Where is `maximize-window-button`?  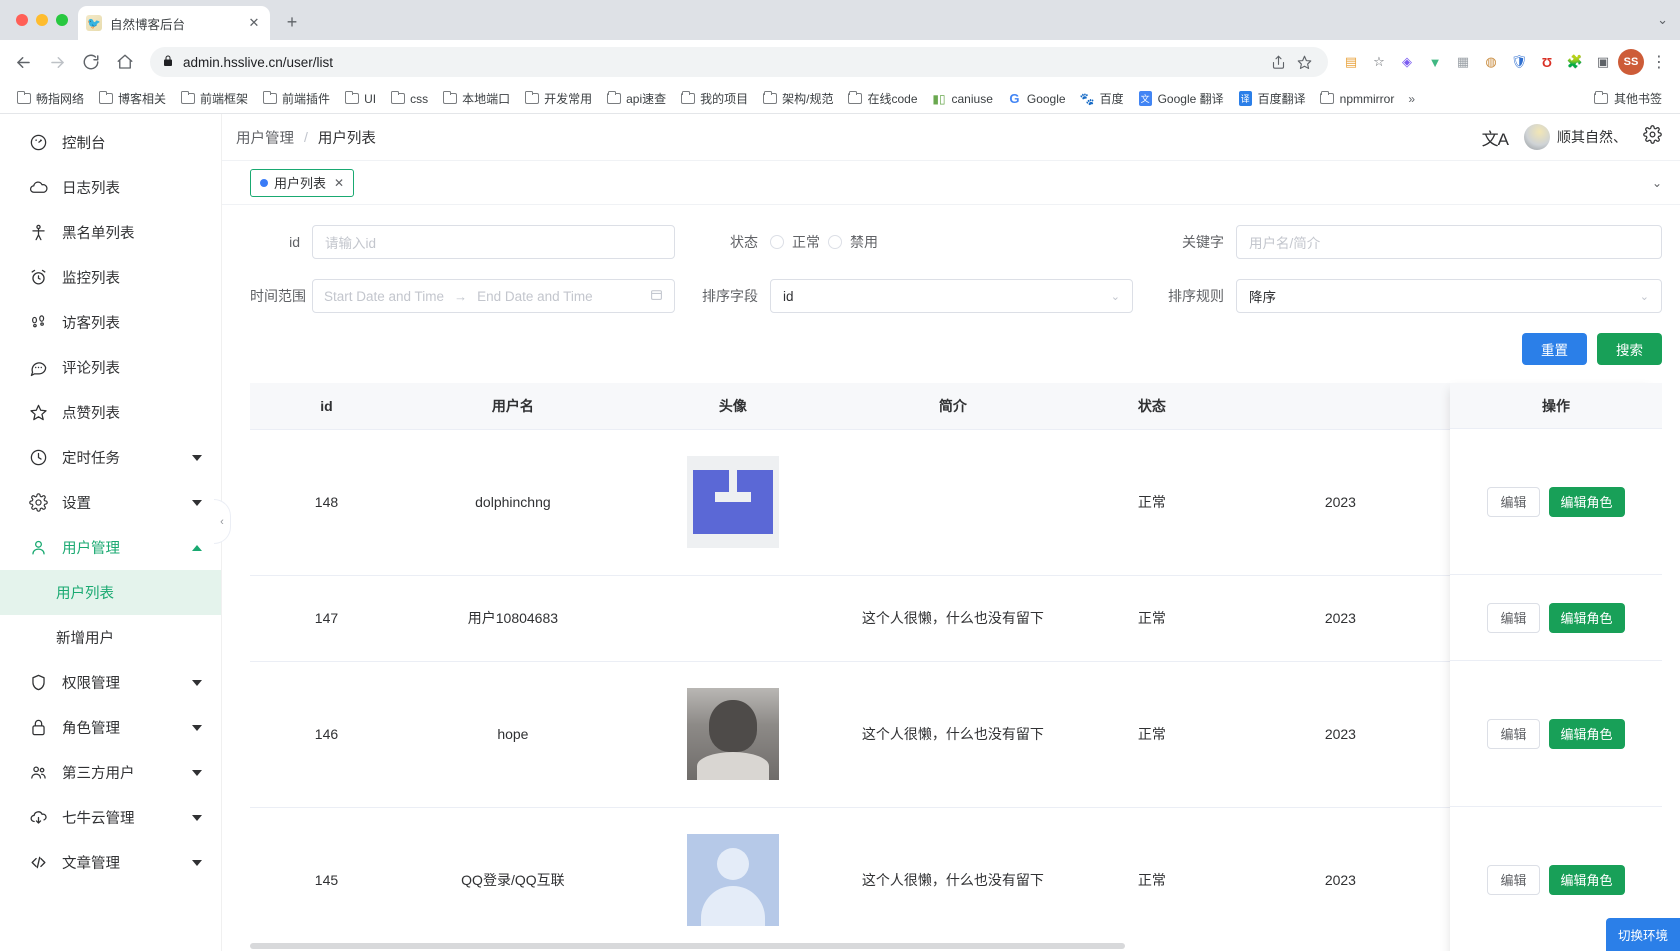
maximize-window-button is located at coordinates (62, 20).